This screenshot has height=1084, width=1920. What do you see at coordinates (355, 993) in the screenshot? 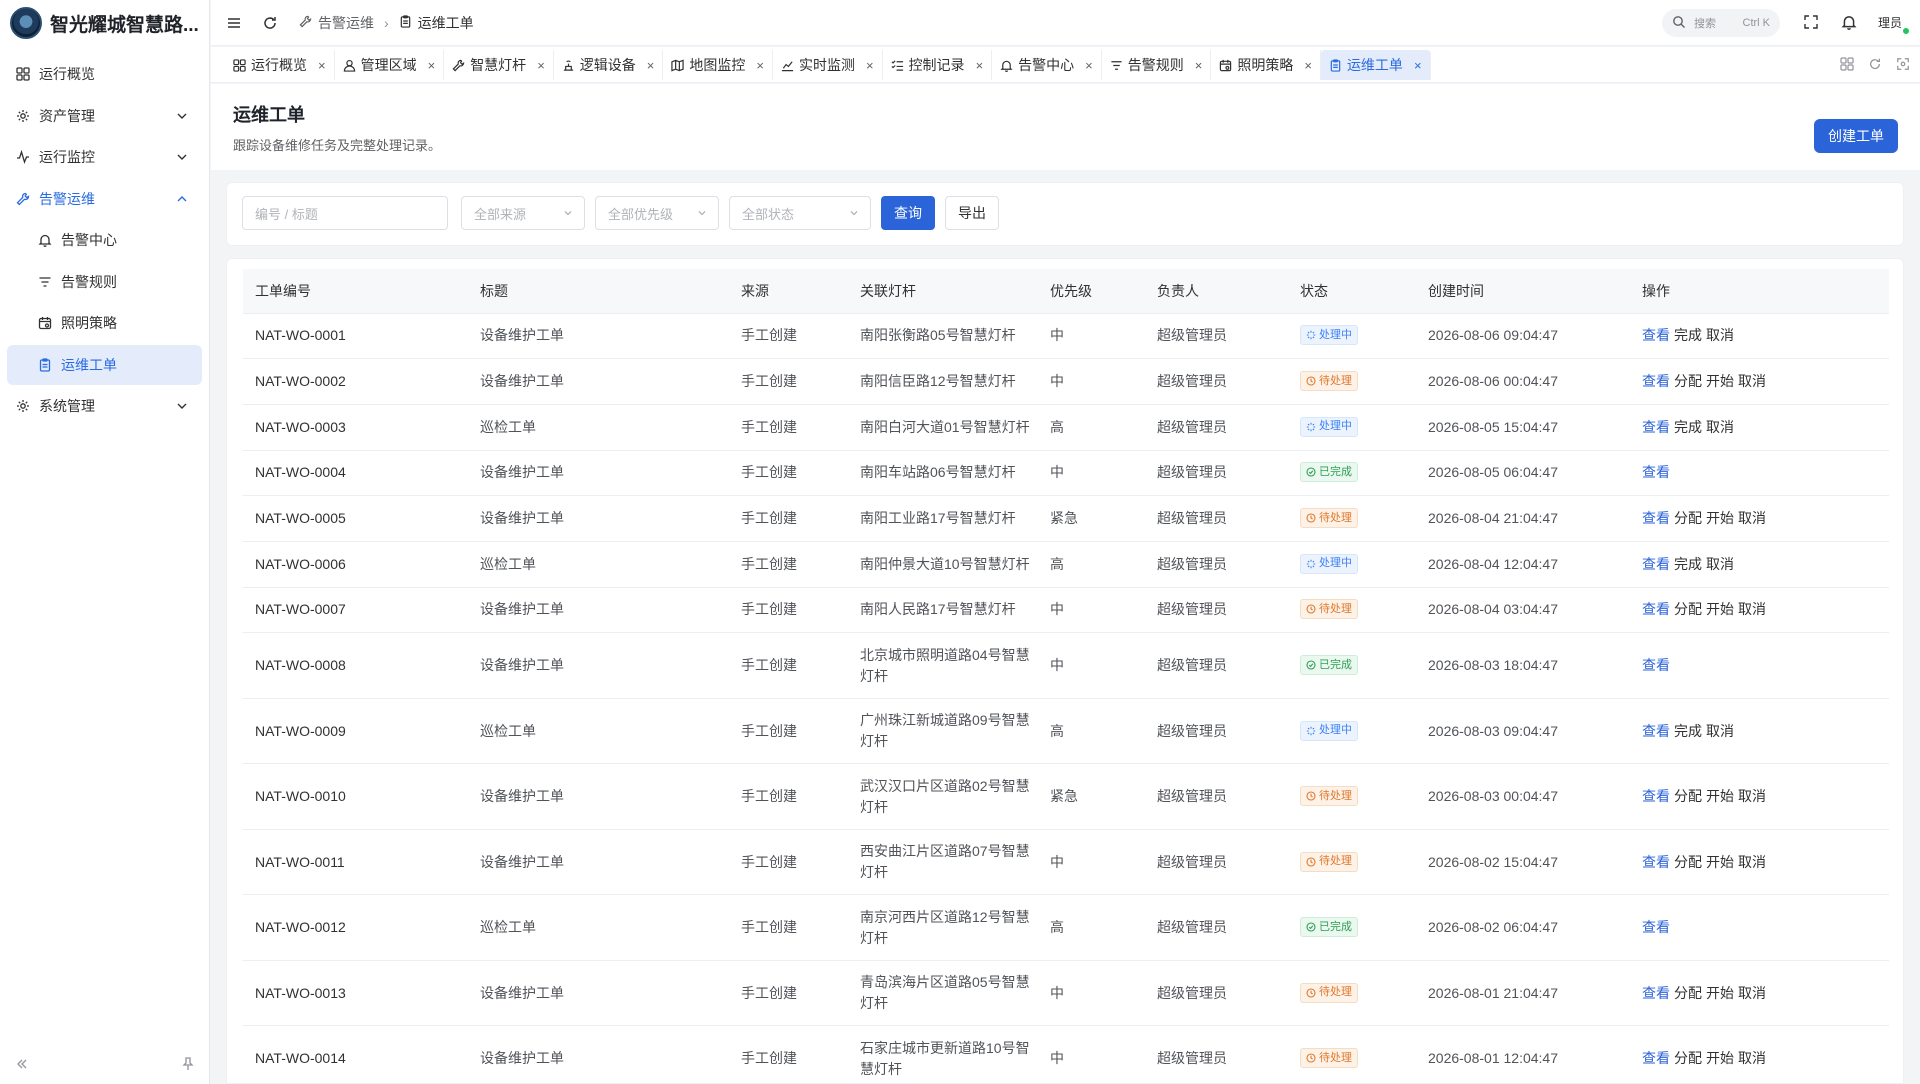
I see `cell-id: NAT-WO-0013` at bounding box center [355, 993].